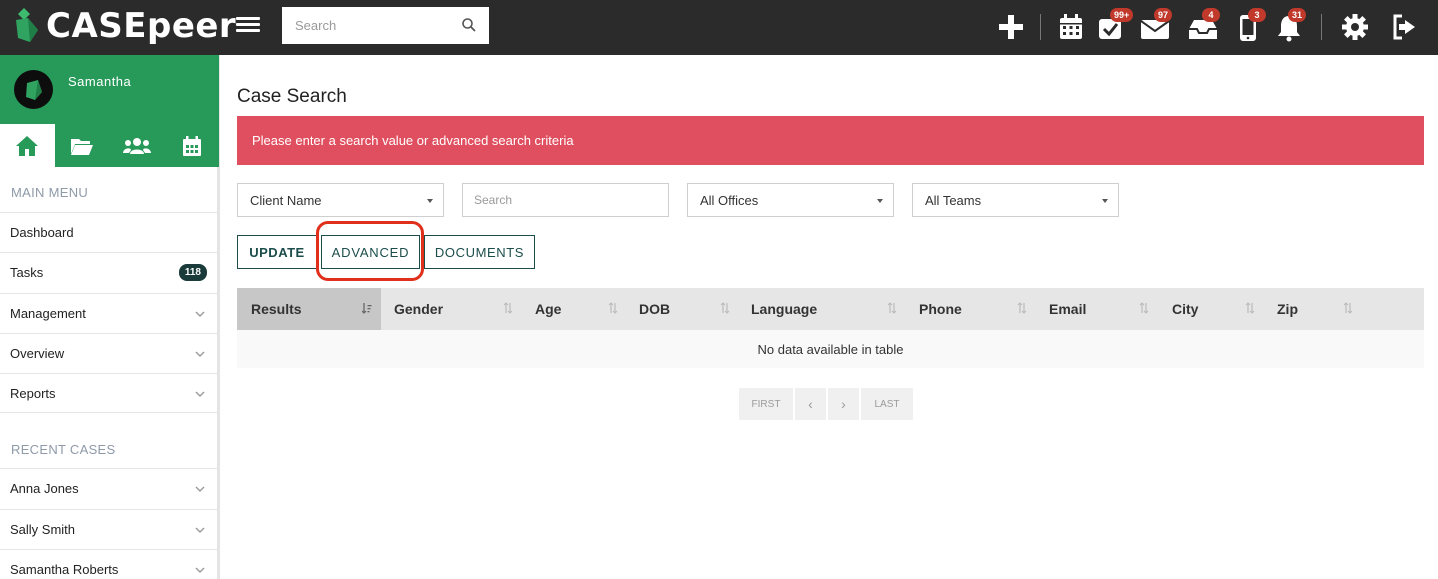 This screenshot has width=1438, height=579. I want to click on search-field-select: Client Name, so click(340, 200).